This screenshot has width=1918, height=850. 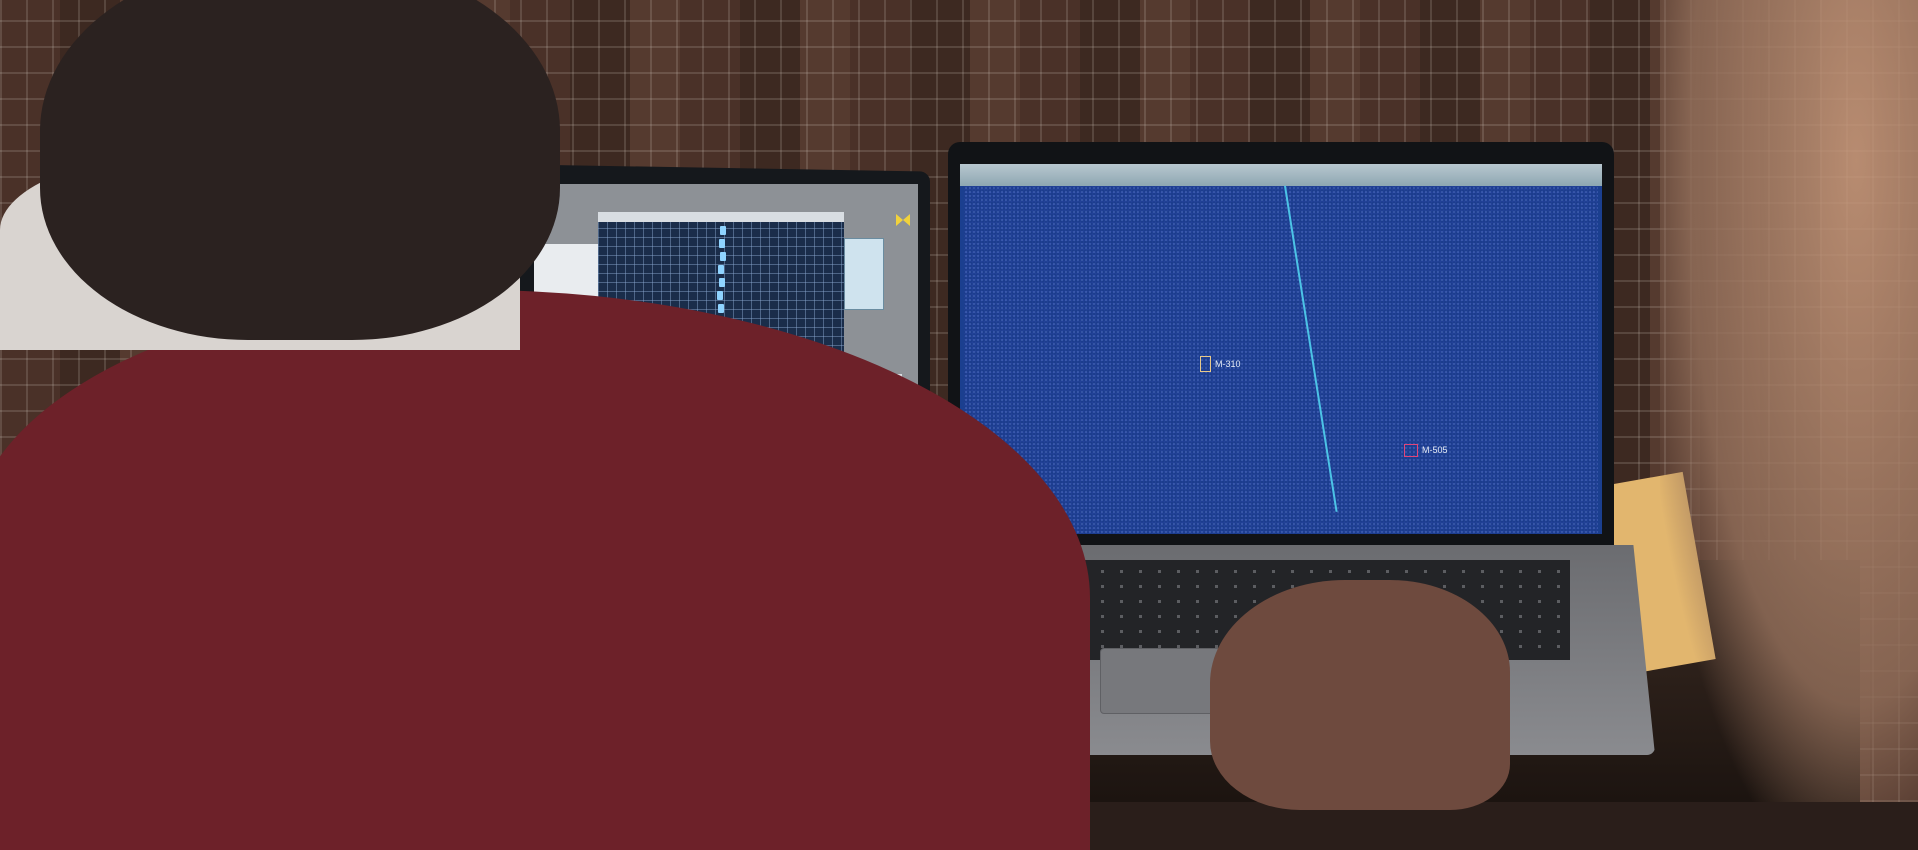 What do you see at coordinates (1789, 401) in the screenshot?
I see `blurred-person-shoulder` at bounding box center [1789, 401].